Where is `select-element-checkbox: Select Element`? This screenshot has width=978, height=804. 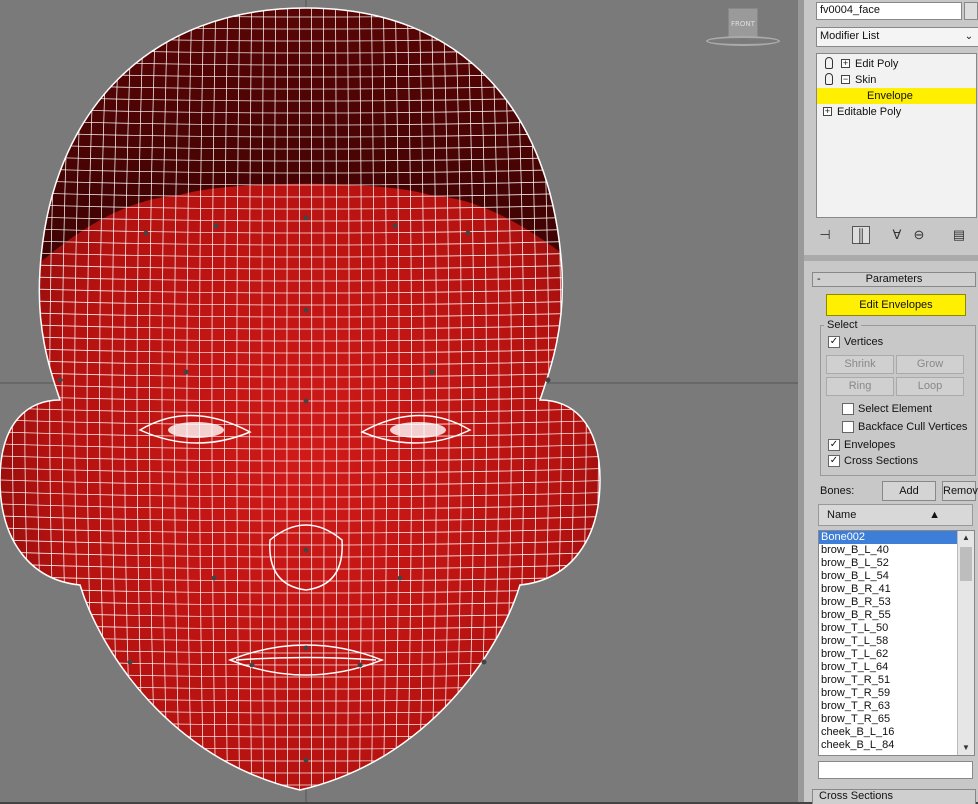
select-element-checkbox: Select Element is located at coordinates (887, 409).